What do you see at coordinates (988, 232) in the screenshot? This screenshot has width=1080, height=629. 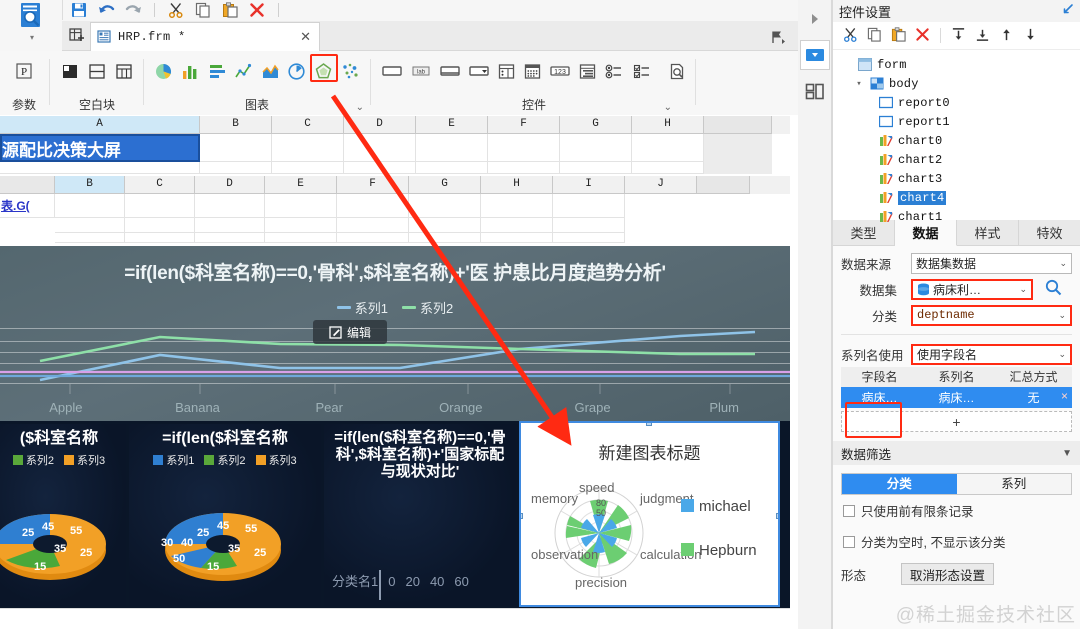 I see `tab-style: 样式` at bounding box center [988, 232].